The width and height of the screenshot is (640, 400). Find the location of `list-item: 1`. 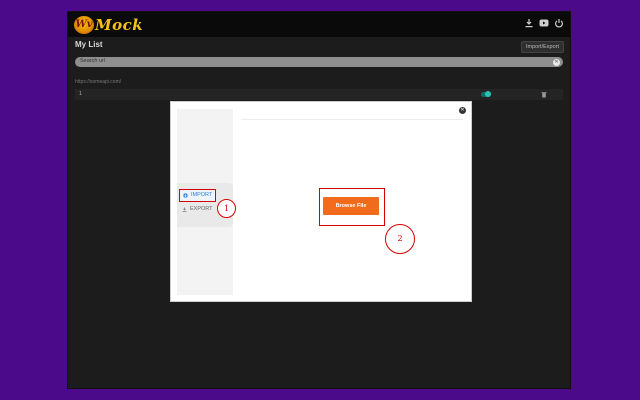

list-item: 1 is located at coordinates (319, 94).